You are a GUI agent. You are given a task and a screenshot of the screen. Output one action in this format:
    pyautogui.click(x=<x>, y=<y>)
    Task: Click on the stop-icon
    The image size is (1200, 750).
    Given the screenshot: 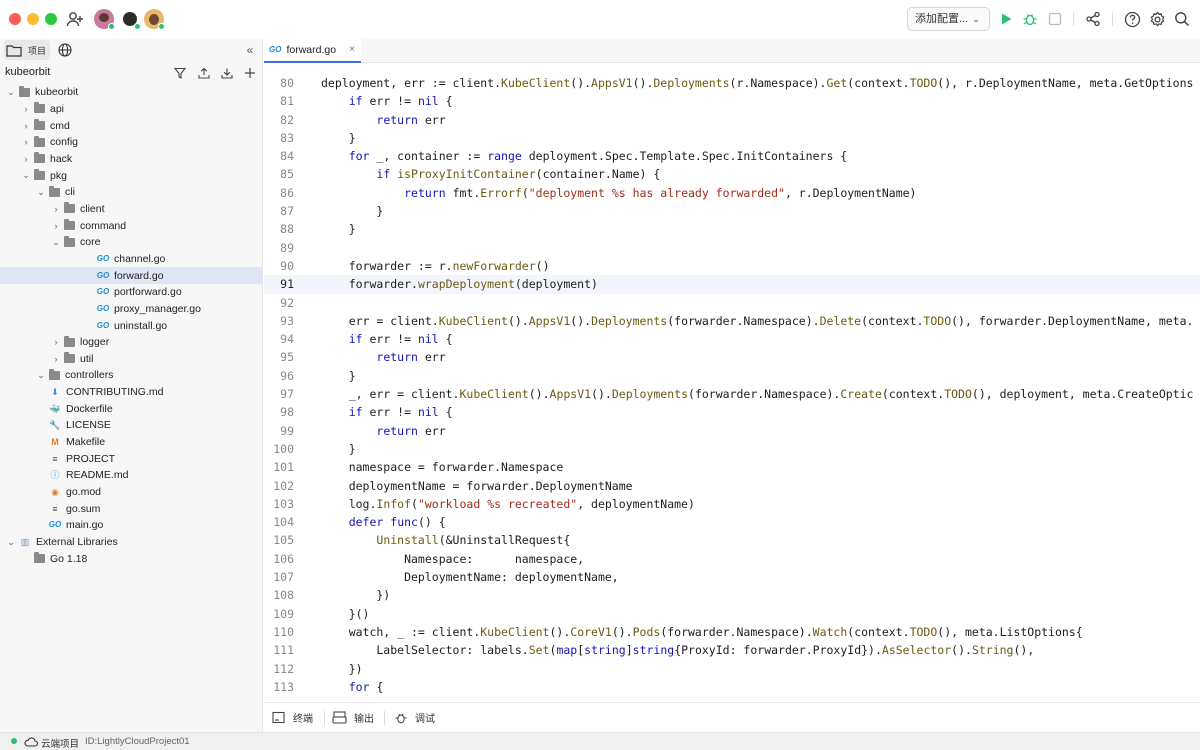 What is the action you would take?
    pyautogui.click(x=1055, y=19)
    